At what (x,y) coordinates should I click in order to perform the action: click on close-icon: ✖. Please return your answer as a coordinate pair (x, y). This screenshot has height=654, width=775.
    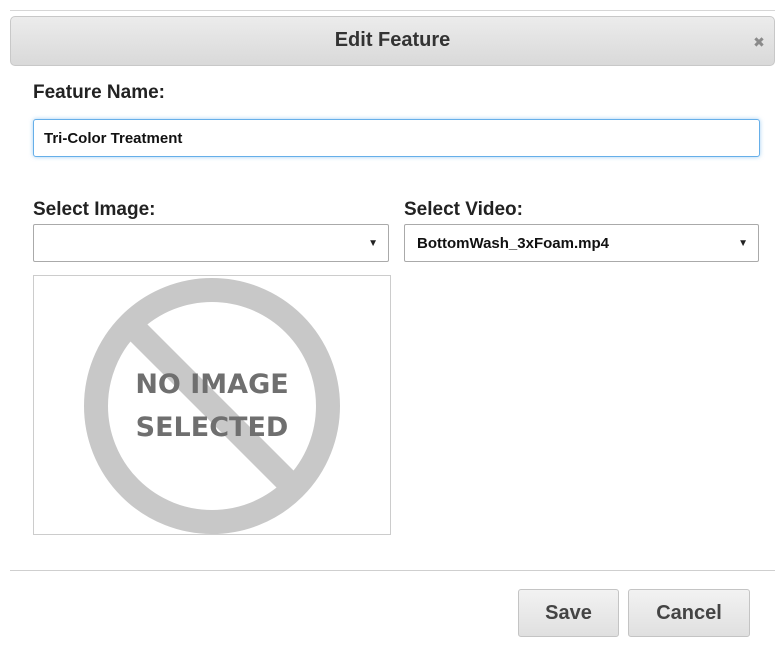
    Looking at the image, I should click on (759, 42).